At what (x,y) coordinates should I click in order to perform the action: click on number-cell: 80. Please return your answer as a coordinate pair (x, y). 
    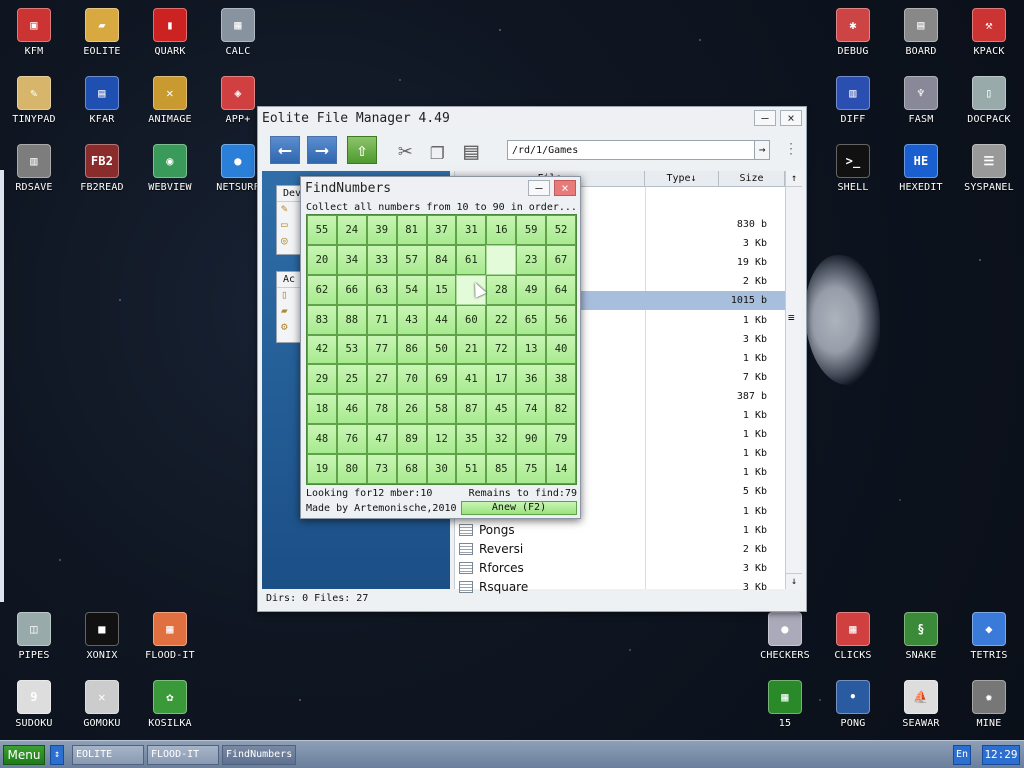
    Looking at the image, I should click on (351, 469).